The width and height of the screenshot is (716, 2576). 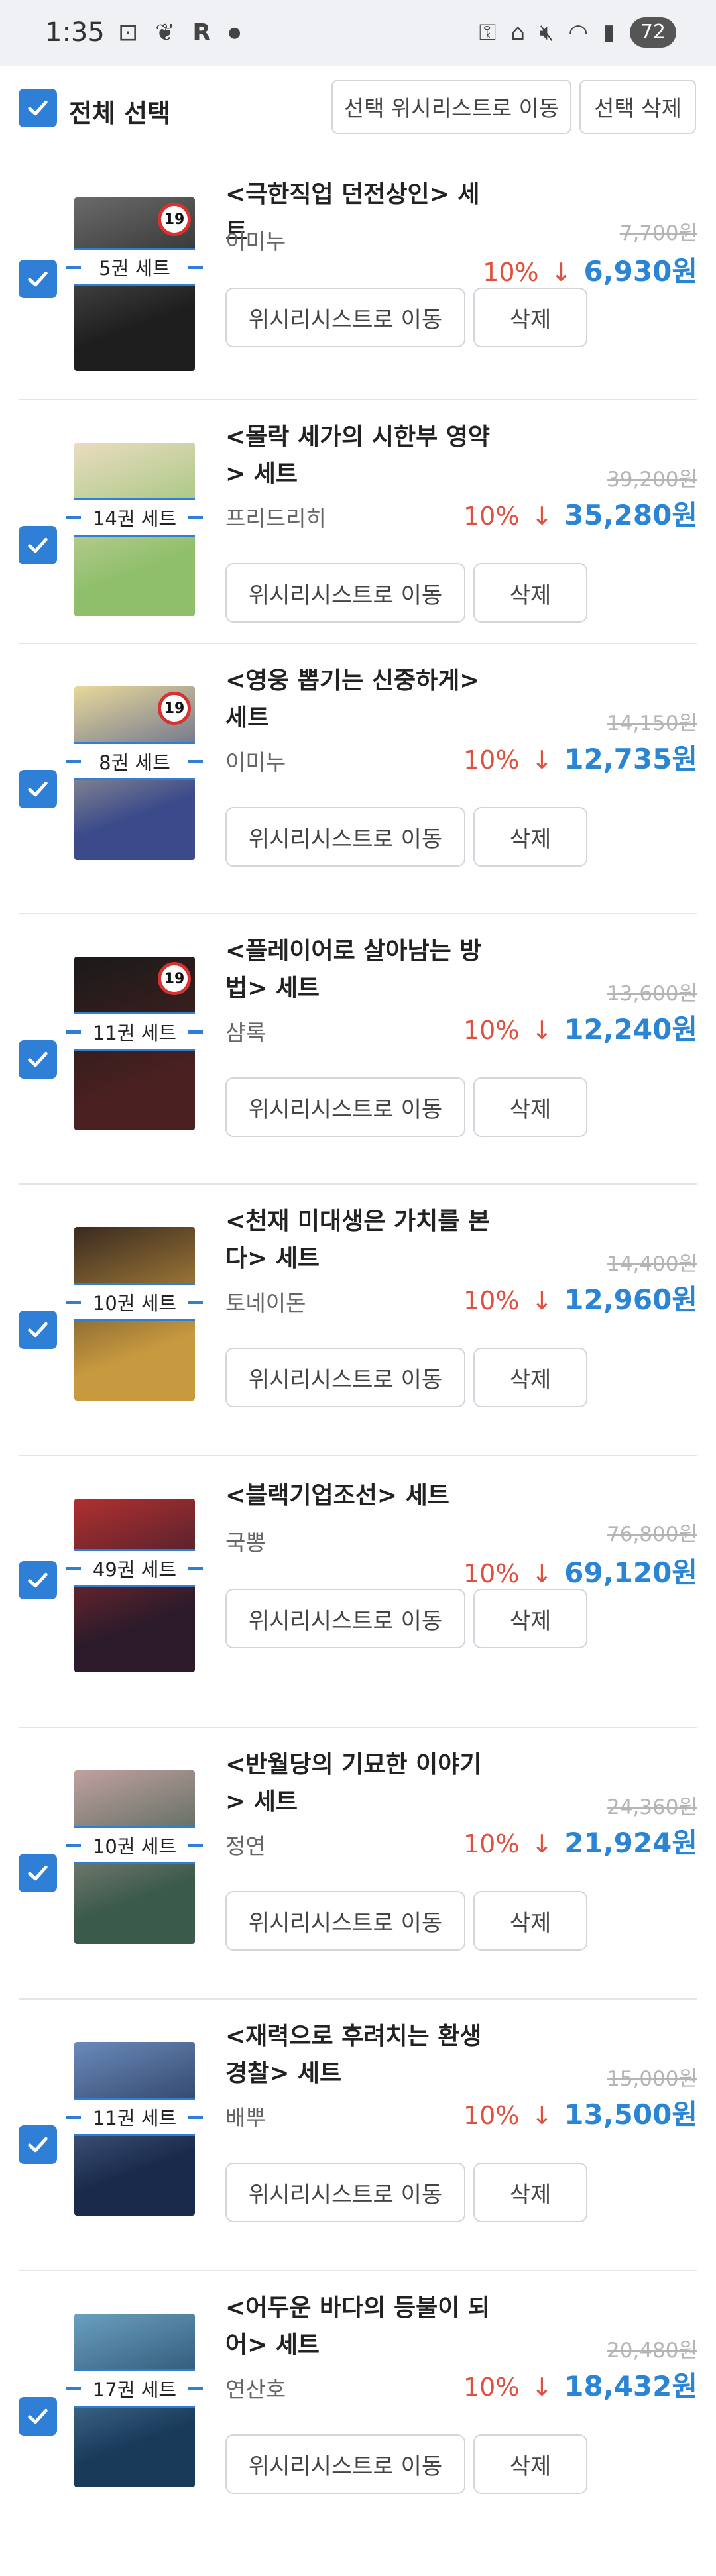 What do you see at coordinates (134, 1302) in the screenshot?
I see `set-count-badge: 10권 세트` at bounding box center [134, 1302].